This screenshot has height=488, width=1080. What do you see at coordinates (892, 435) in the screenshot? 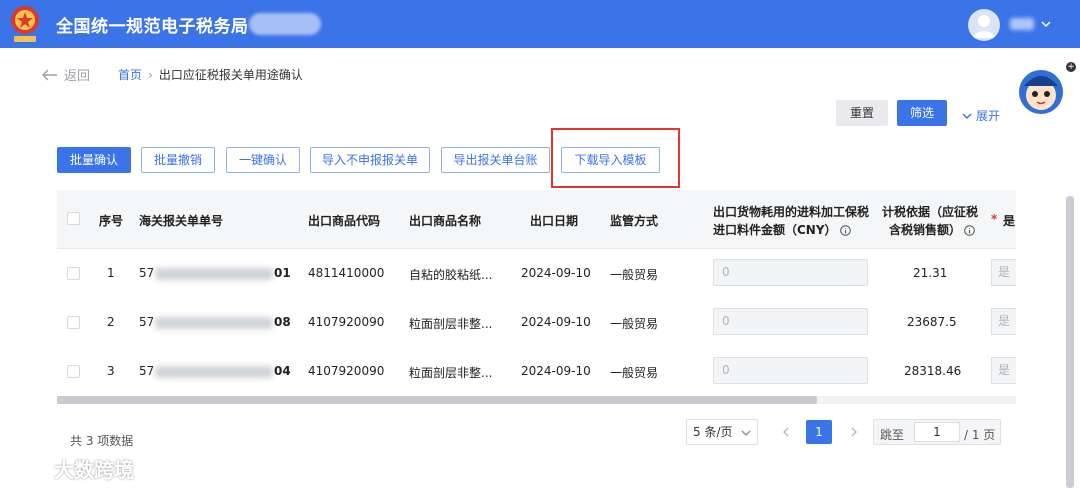
I see `jump-label: 跳至` at bounding box center [892, 435].